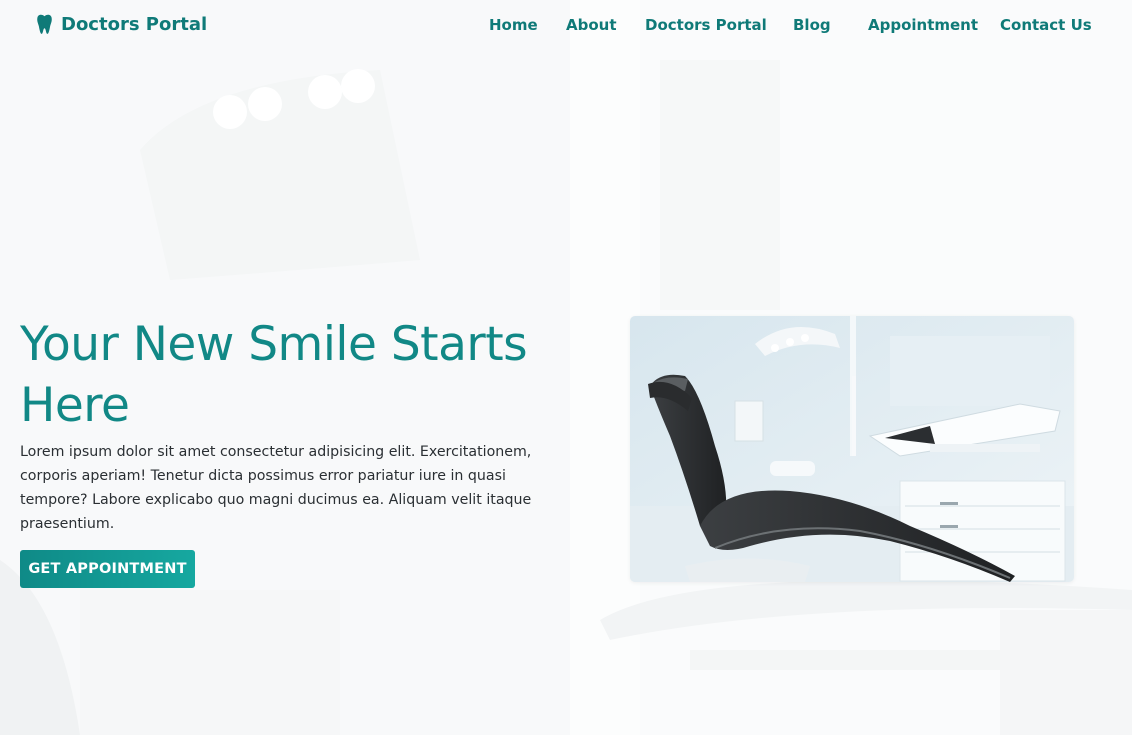  Describe the element at coordinates (706, 25) in the screenshot. I see `nav-item-doctors-portal: Doctors Portal` at that location.